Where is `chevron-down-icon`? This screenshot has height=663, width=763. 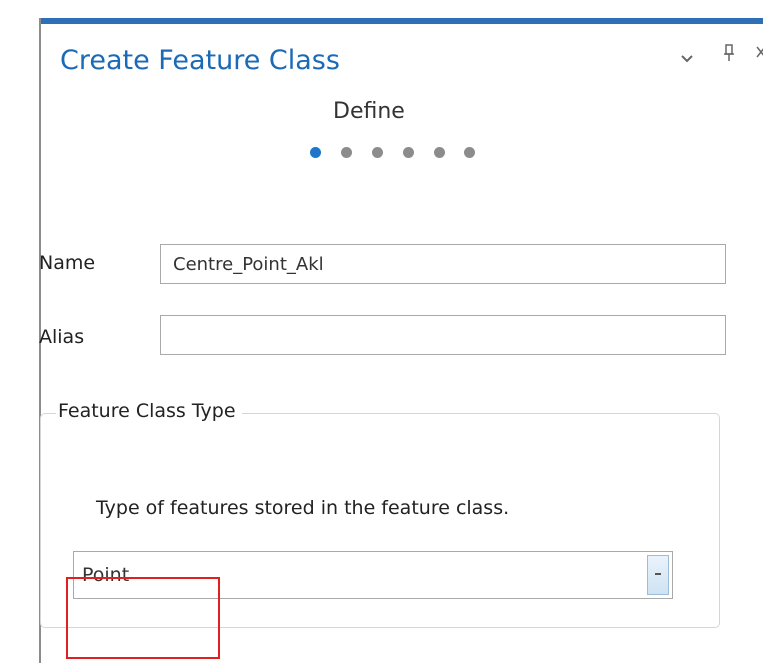
chevron-down-icon is located at coordinates (658, 574).